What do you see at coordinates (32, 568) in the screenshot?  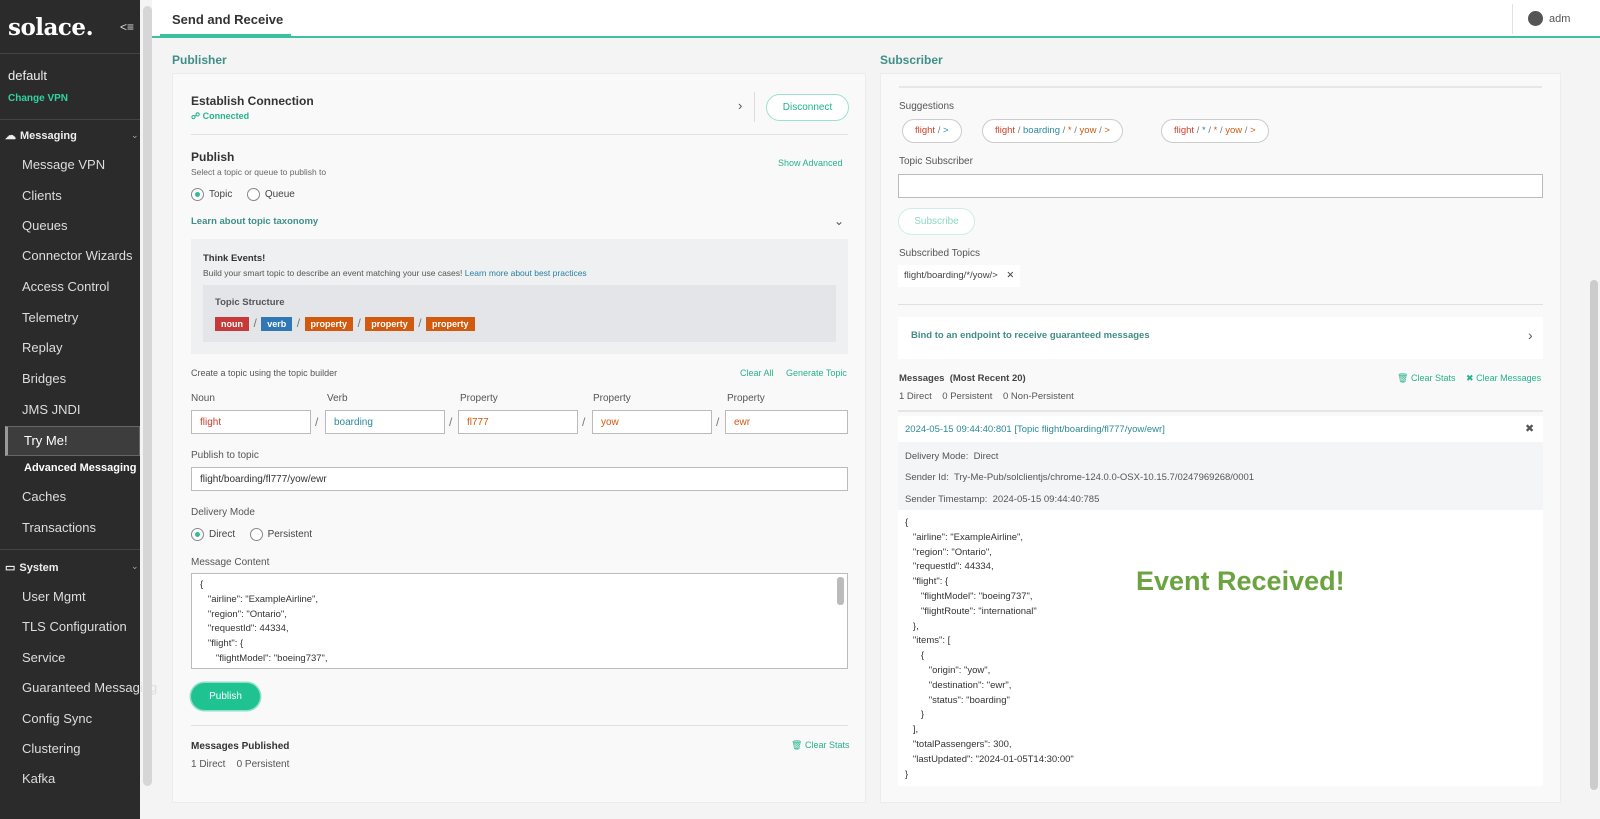 I see `section-system: ▭ System` at bounding box center [32, 568].